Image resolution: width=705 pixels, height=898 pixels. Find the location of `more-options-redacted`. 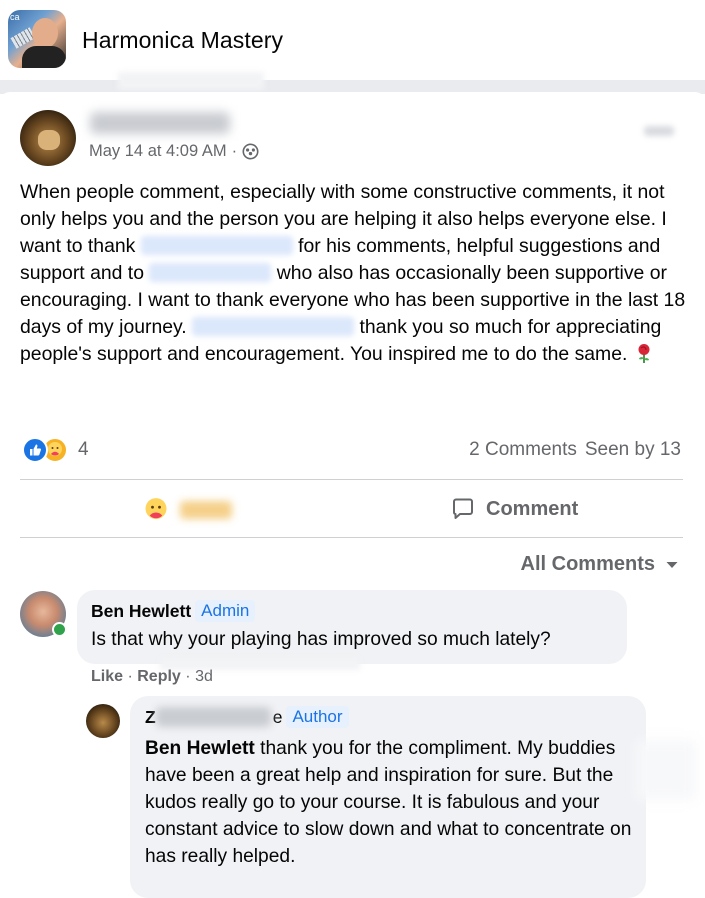

more-options-redacted is located at coordinates (659, 131).